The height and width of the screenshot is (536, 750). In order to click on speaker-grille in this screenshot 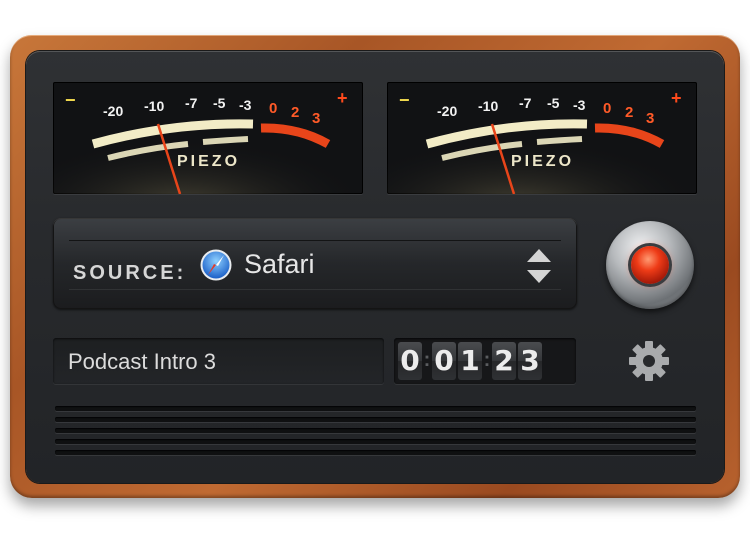, I will do `click(375, 433)`.